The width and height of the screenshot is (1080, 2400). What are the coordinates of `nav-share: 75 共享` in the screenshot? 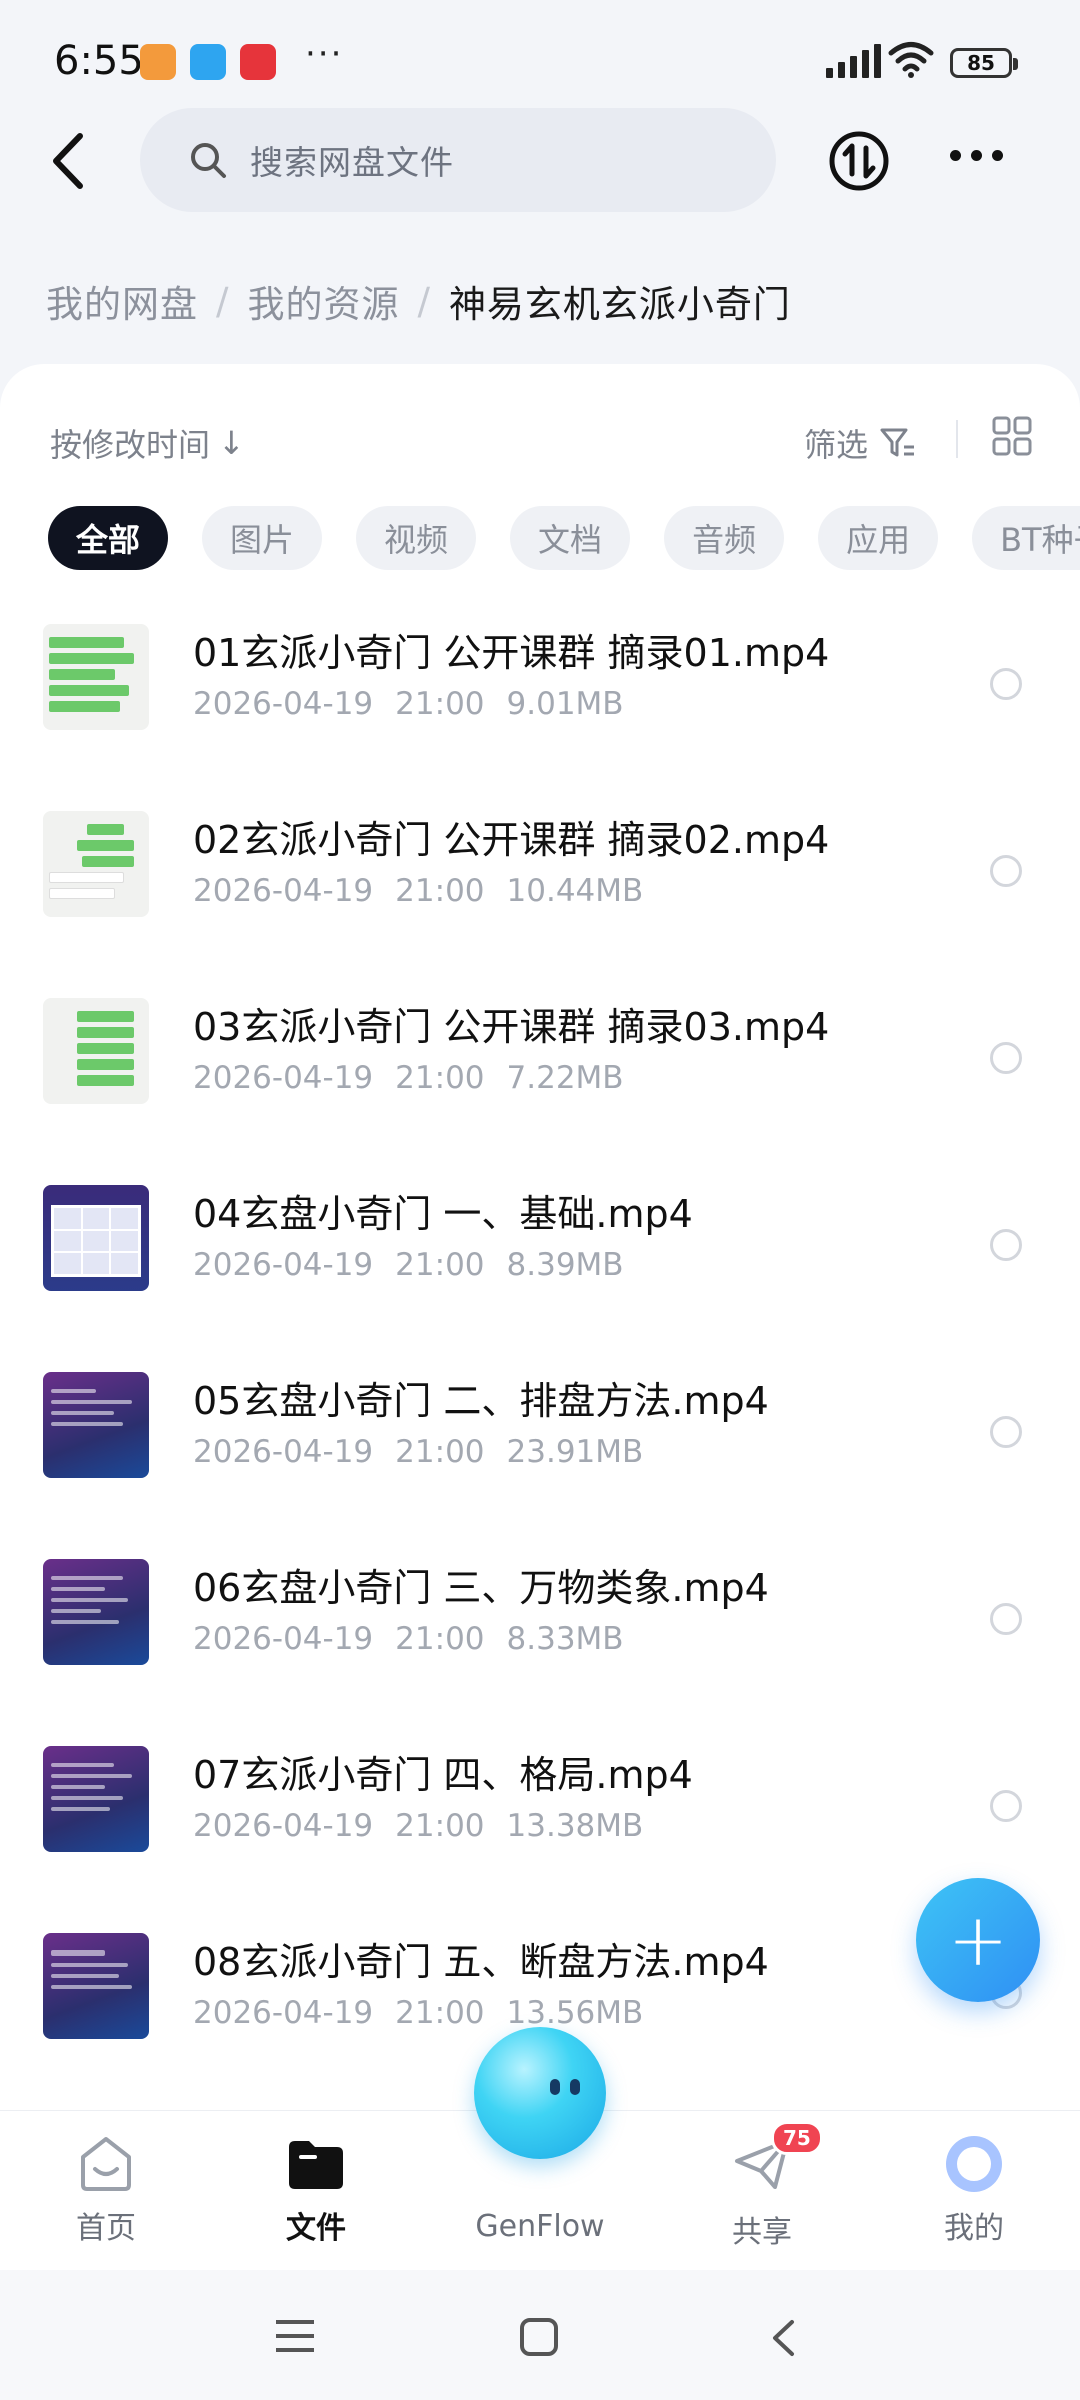 It's located at (762, 2186).